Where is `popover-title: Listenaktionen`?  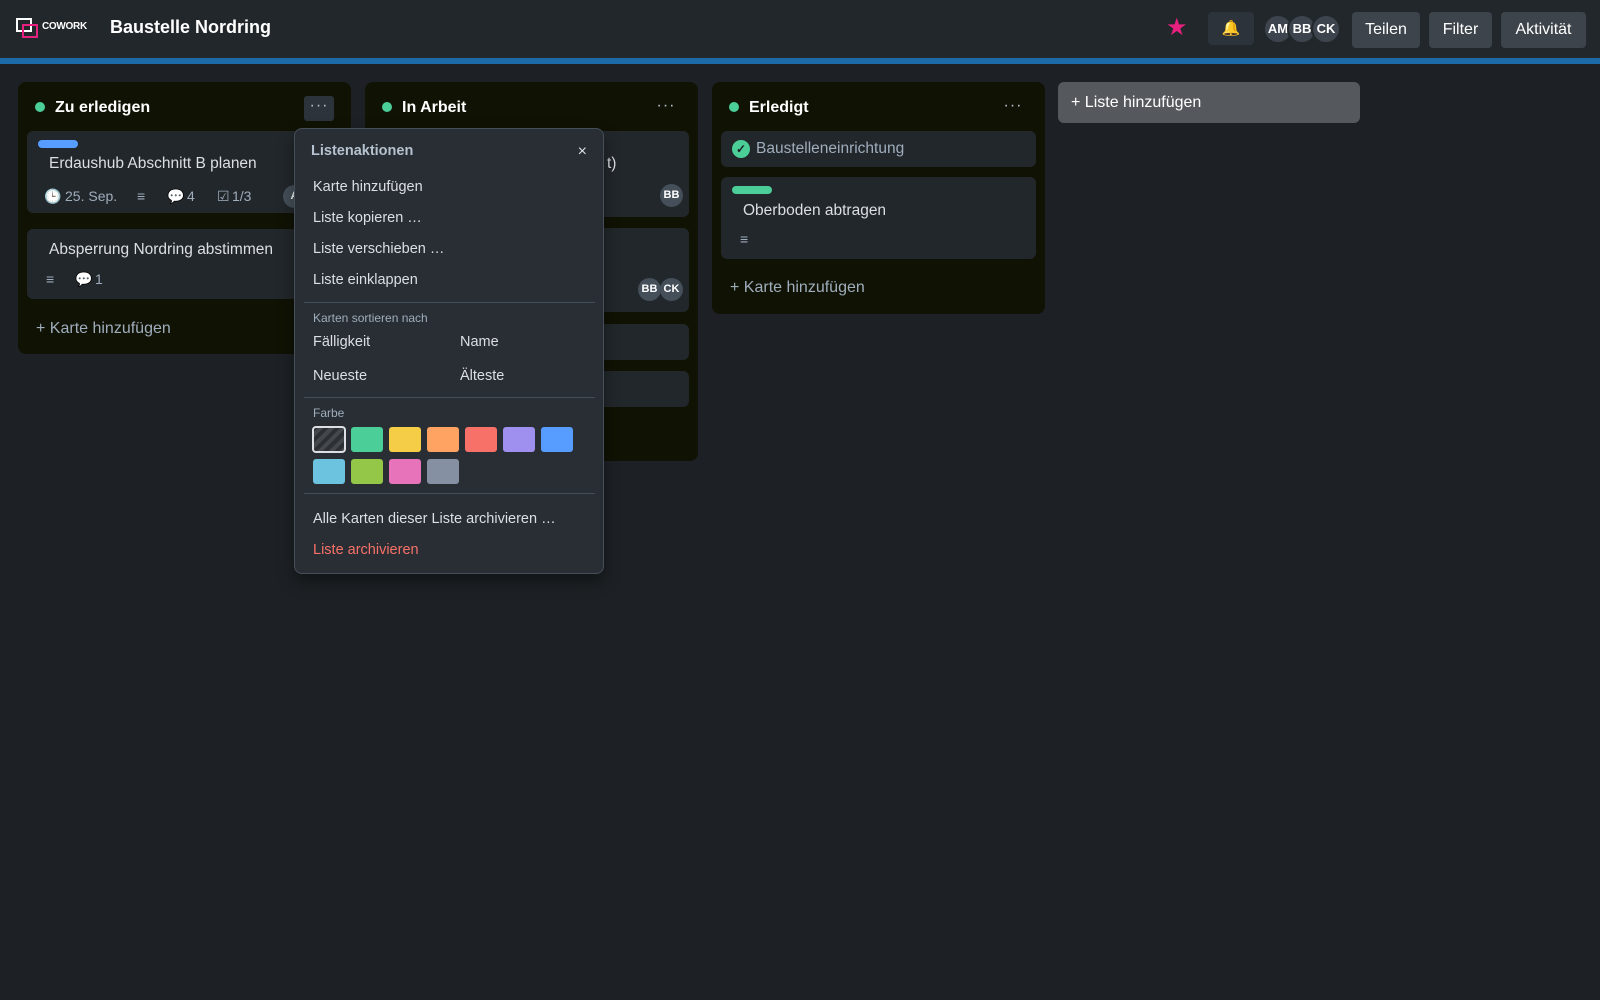 popover-title: Listenaktionen is located at coordinates (362, 151).